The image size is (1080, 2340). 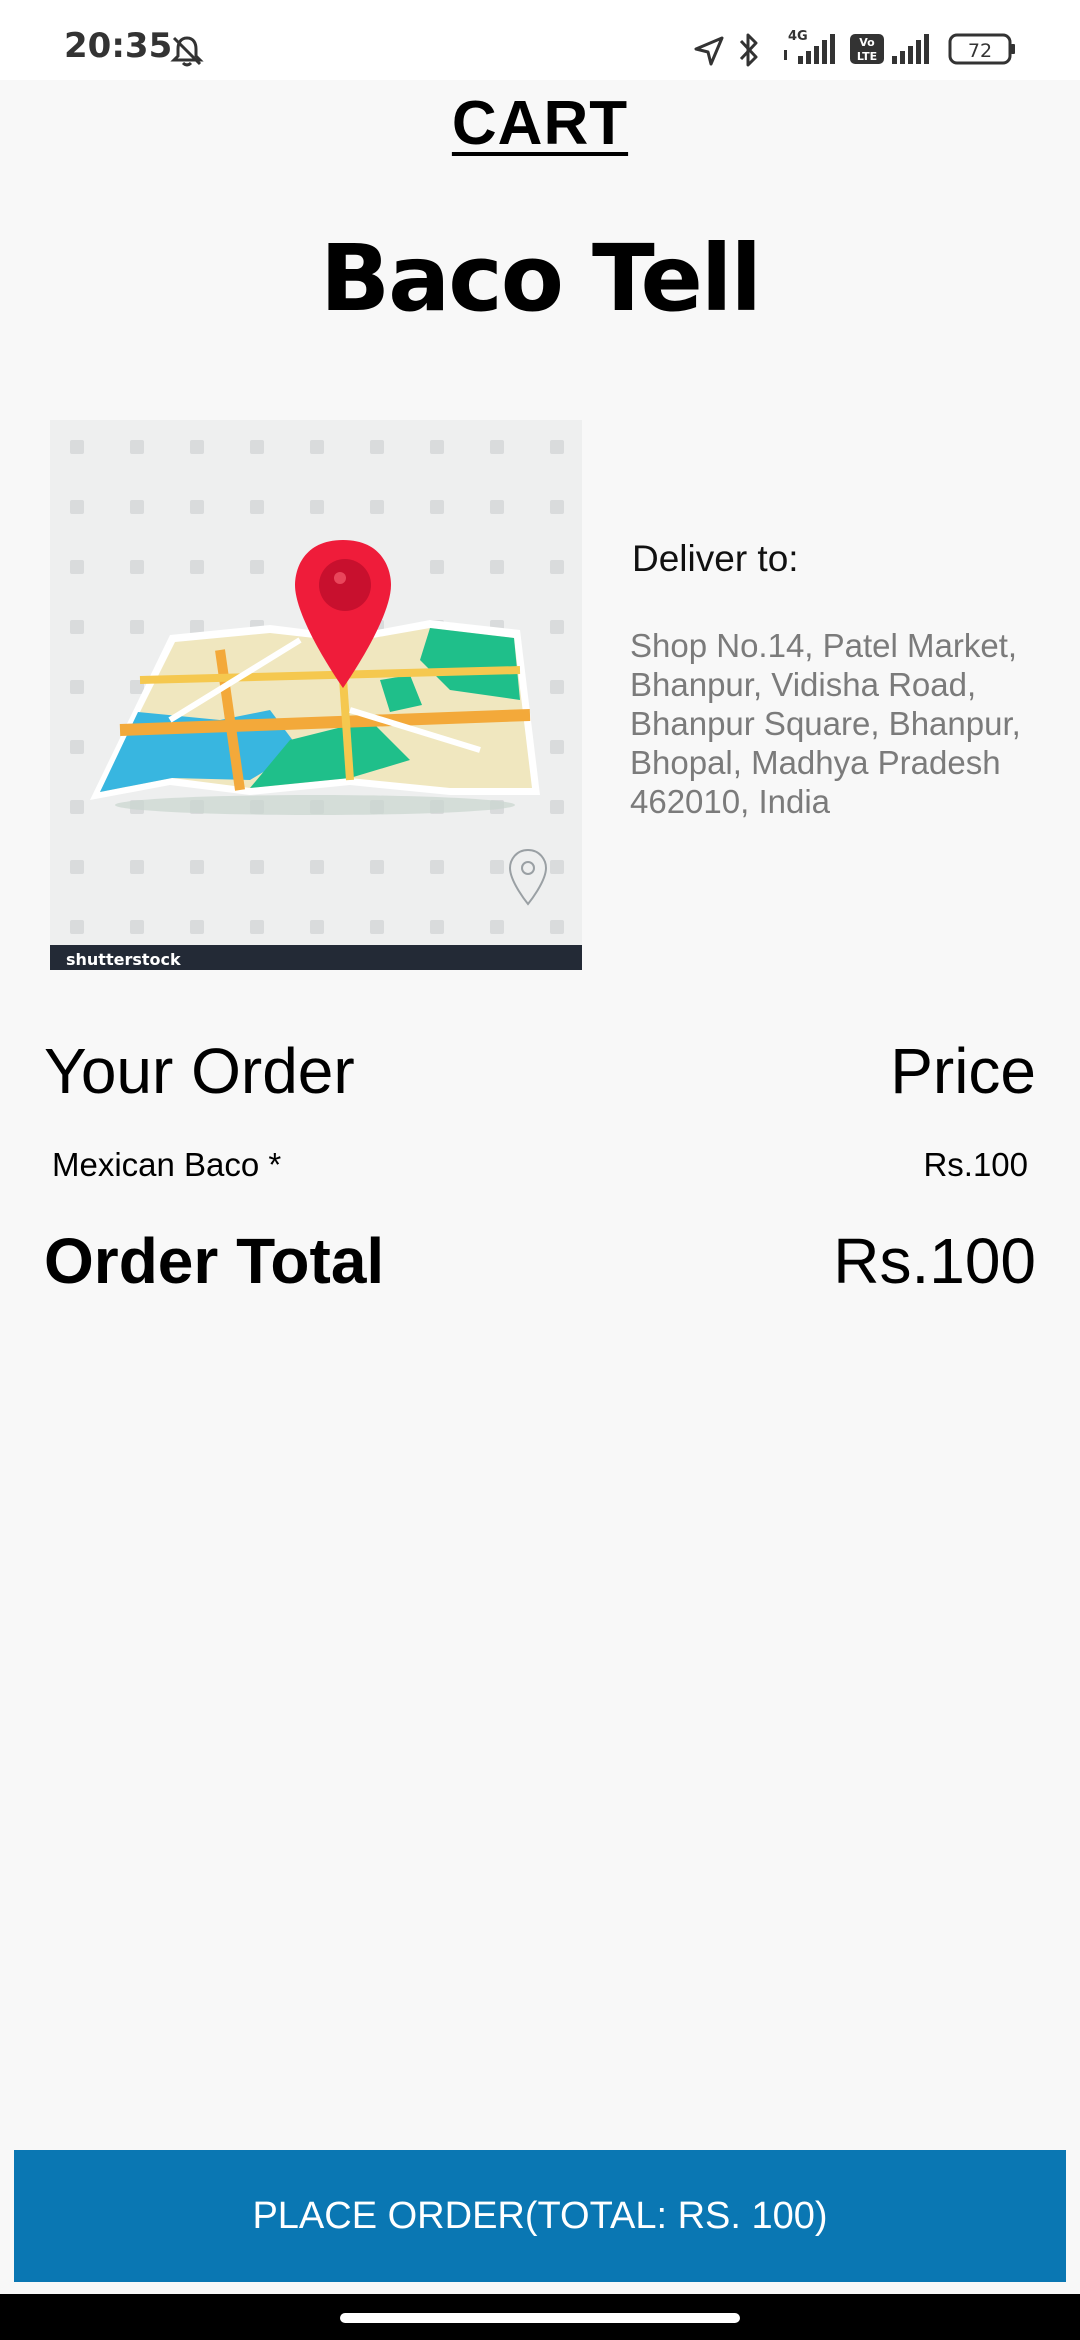 What do you see at coordinates (749, 52) in the screenshot?
I see `bluetooth-icon` at bounding box center [749, 52].